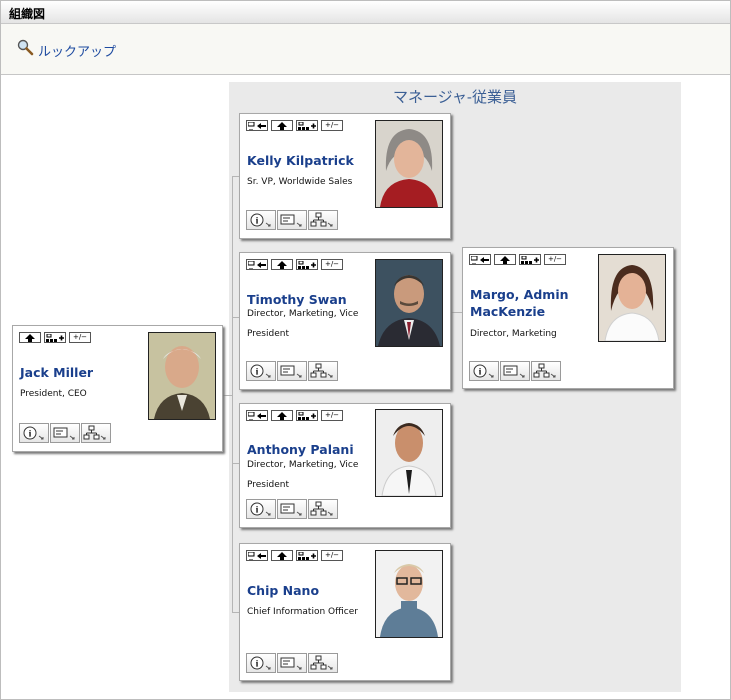 The width and height of the screenshot is (731, 700). Describe the element at coordinates (227, 395) in the screenshot. I see `connector-line` at that location.